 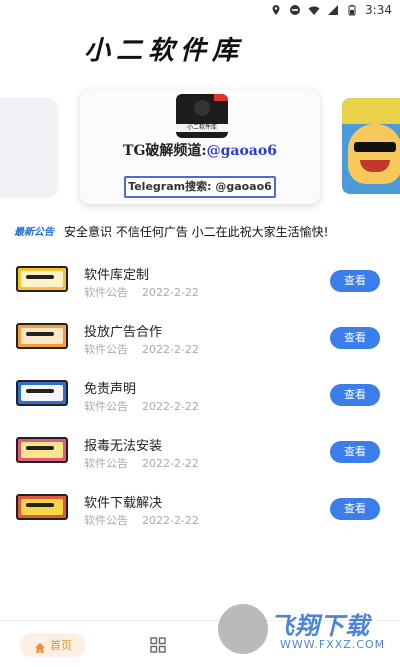 I want to click on wifi-icon, so click(x=314, y=10).